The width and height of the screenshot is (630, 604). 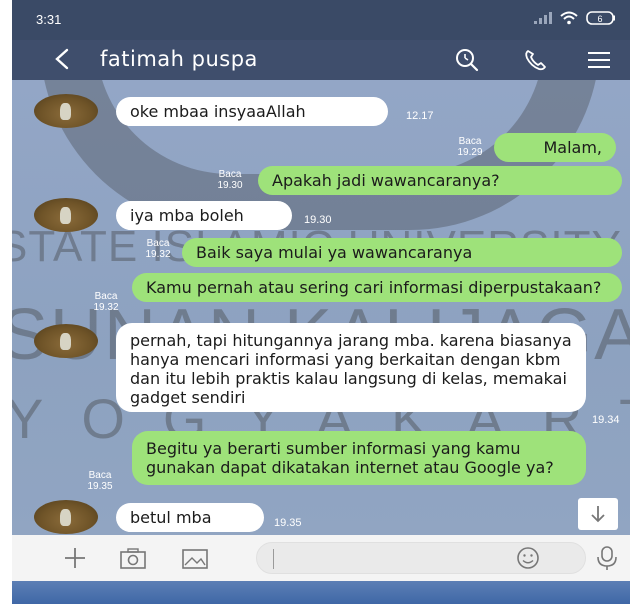 I want to click on add-button, so click(x=75, y=558).